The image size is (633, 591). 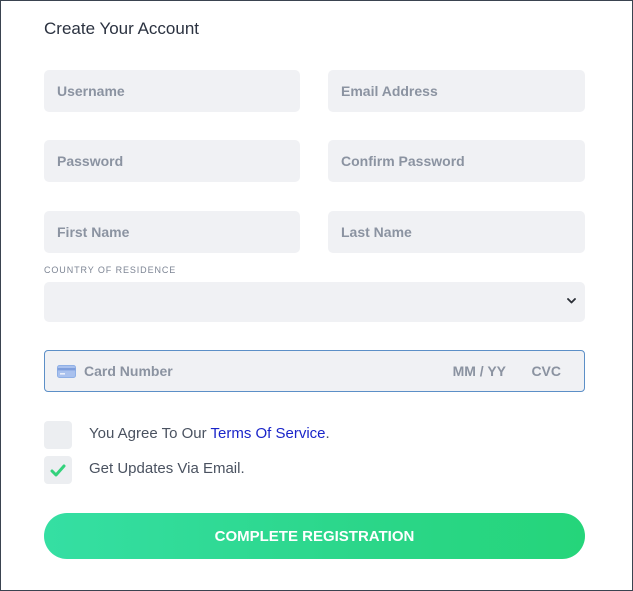 What do you see at coordinates (268, 433) in the screenshot?
I see `terms-of-service-link: Terms Of Service` at bounding box center [268, 433].